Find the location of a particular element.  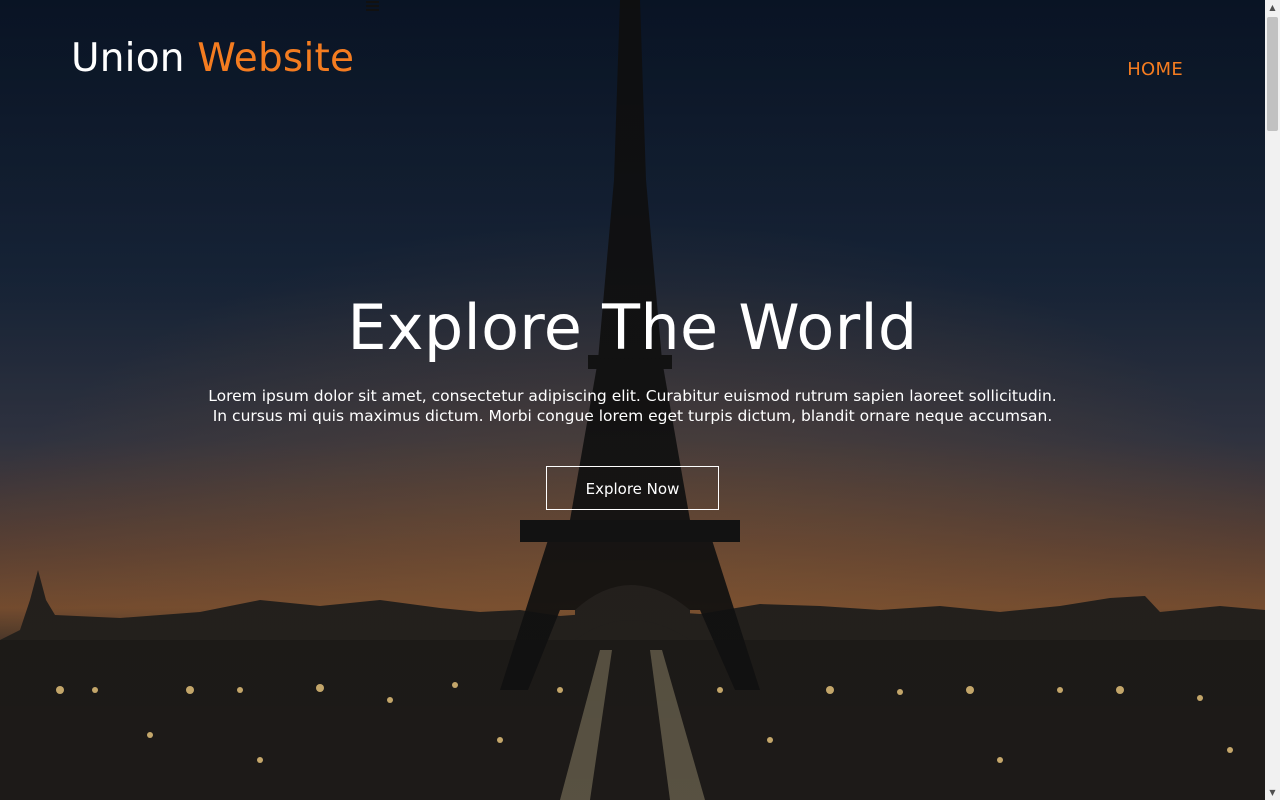

nav-link-home: HOME is located at coordinates (1155, 69).